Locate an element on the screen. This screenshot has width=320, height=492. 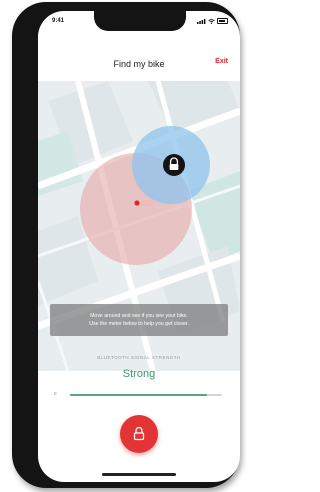
lock-icon is located at coordinates (139, 433).